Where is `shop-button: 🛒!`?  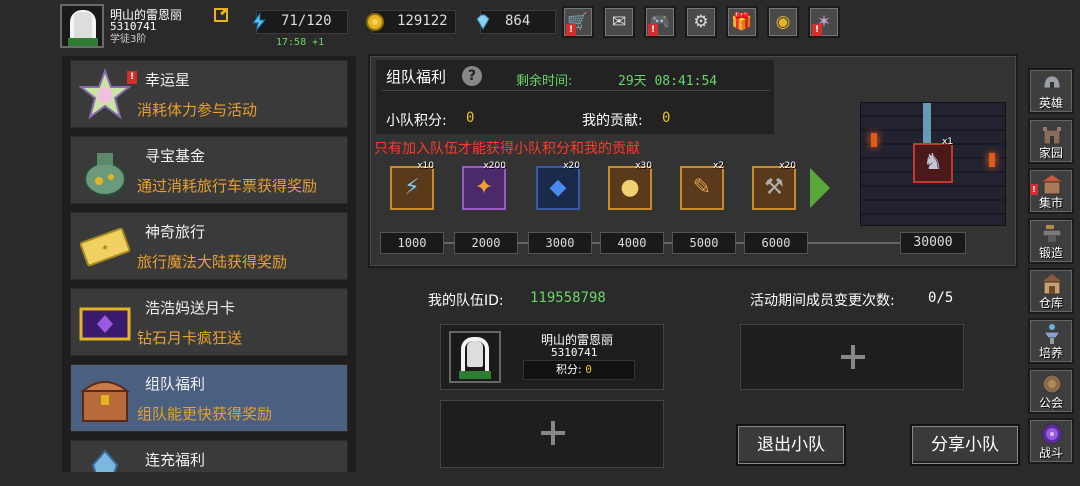
shop-button: 🛒! is located at coordinates (578, 22).